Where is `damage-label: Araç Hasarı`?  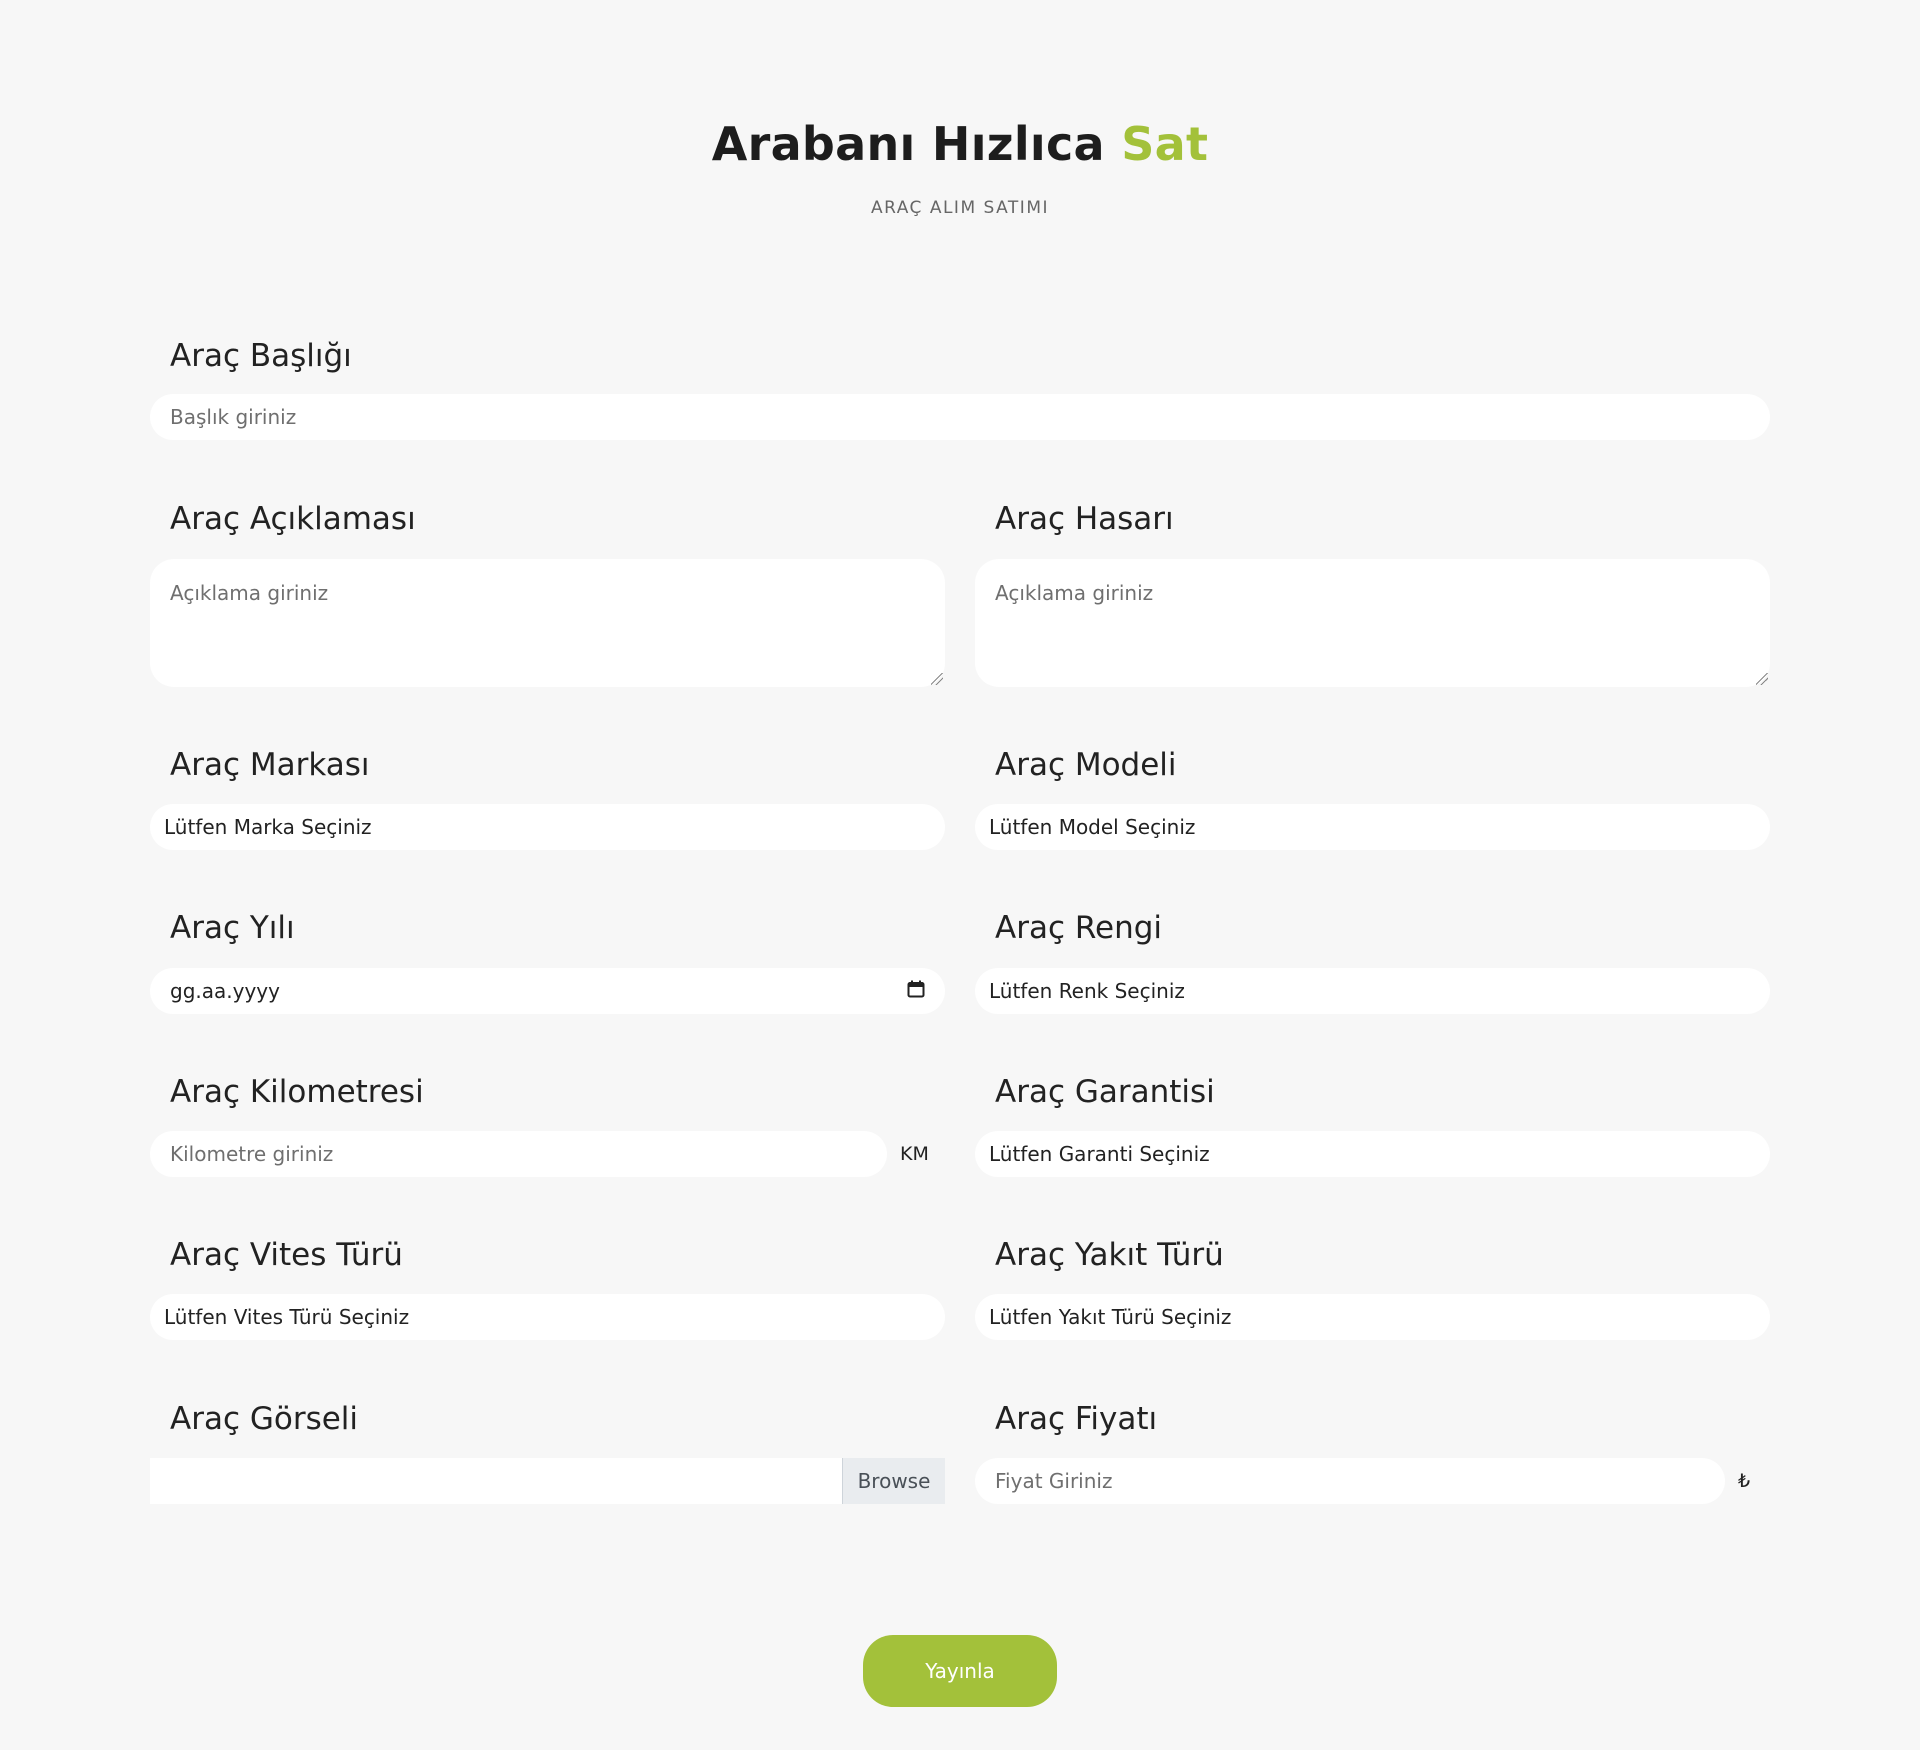
damage-label: Araç Hasarı is located at coordinates (1084, 519).